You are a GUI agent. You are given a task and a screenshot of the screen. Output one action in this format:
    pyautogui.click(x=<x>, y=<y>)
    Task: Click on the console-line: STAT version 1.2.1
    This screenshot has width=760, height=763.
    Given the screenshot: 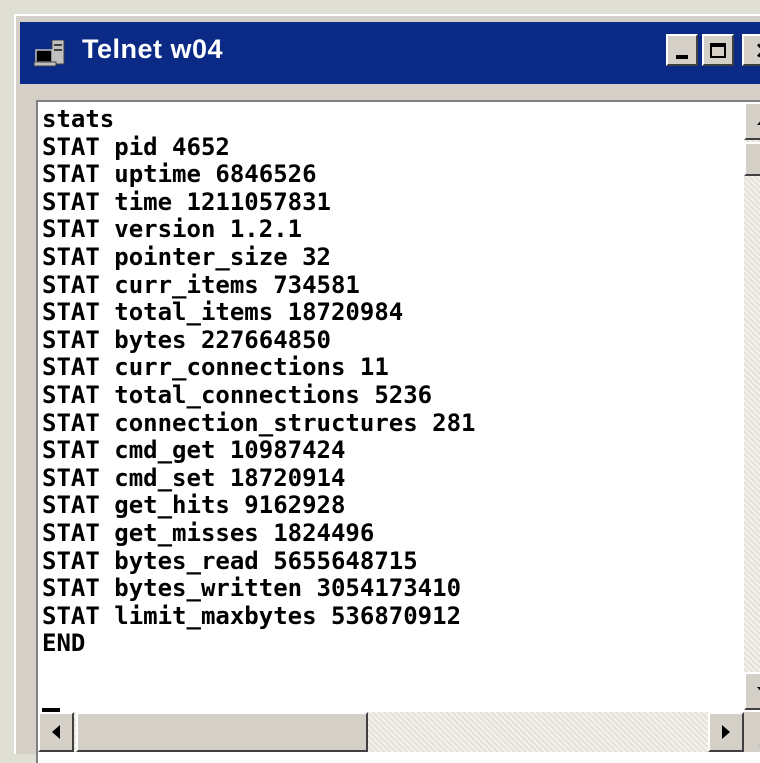 What is the action you would take?
    pyautogui.click(x=172, y=229)
    